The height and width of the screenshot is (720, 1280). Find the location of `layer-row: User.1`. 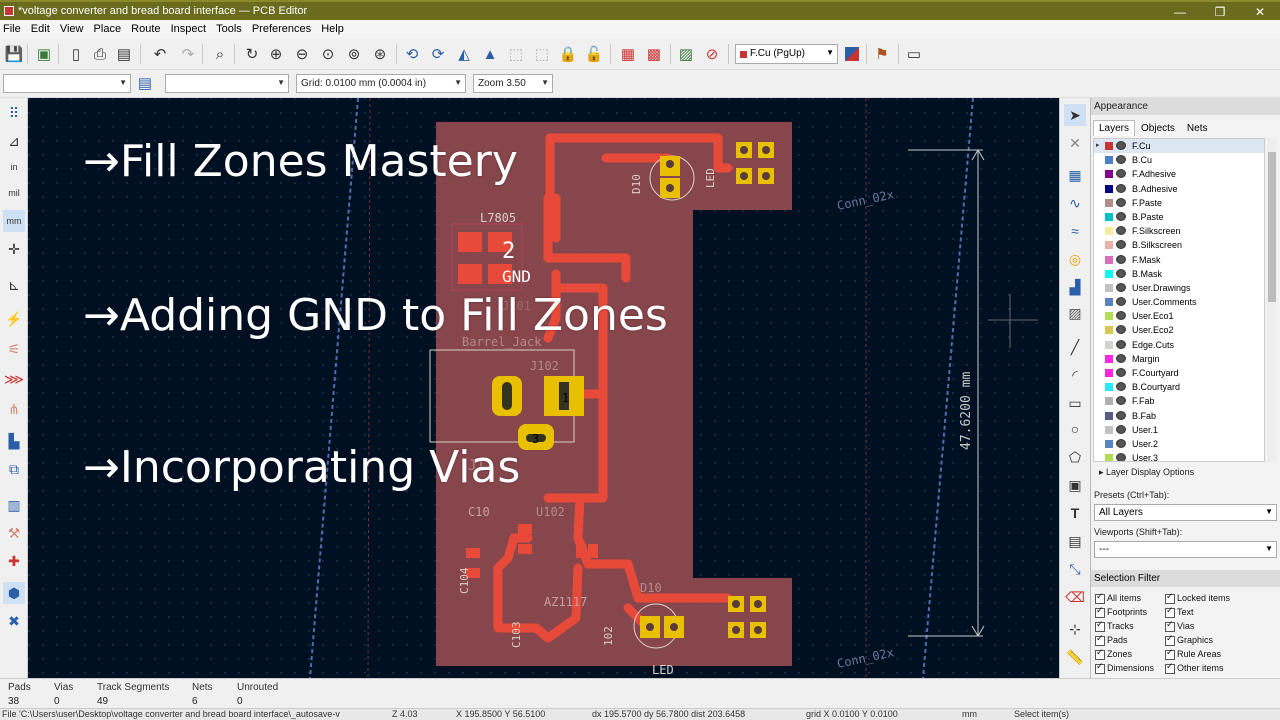

layer-row: User.1 is located at coordinates (1179, 430).